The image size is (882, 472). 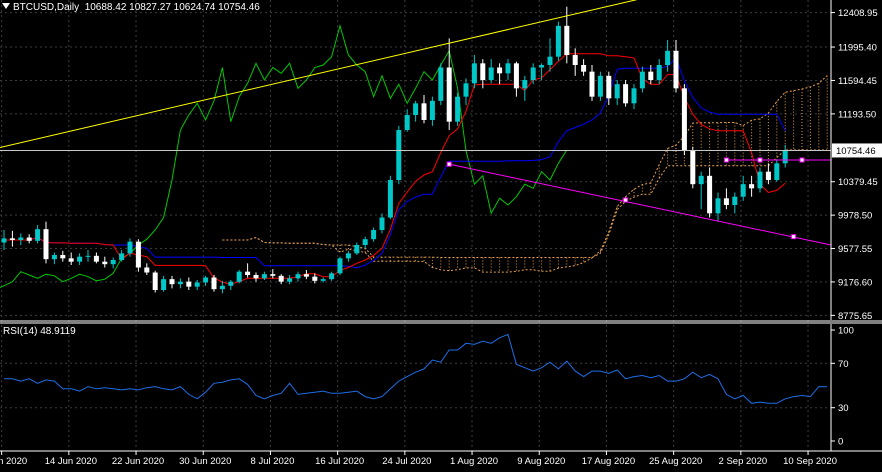 What do you see at coordinates (855, 316) in the screenshot?
I see `y-tick-label: 8775.65` at bounding box center [855, 316].